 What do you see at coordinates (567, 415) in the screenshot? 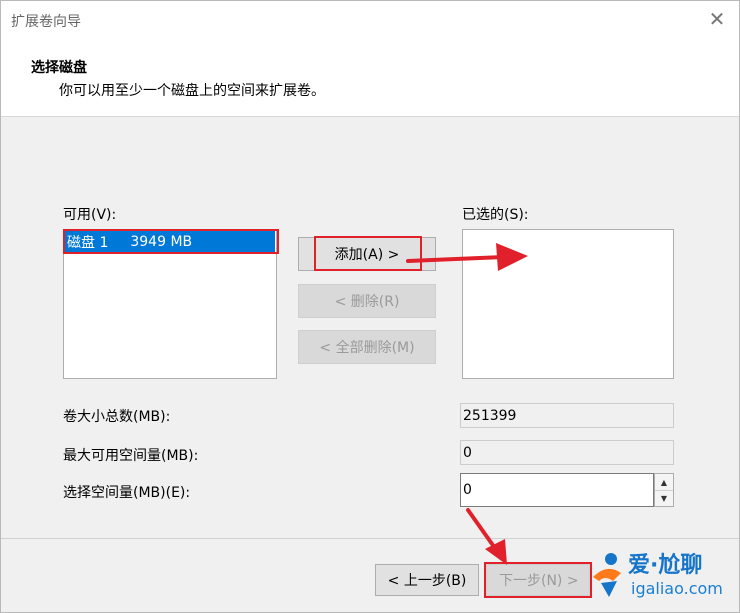
I see `total-size-field: 251399` at bounding box center [567, 415].